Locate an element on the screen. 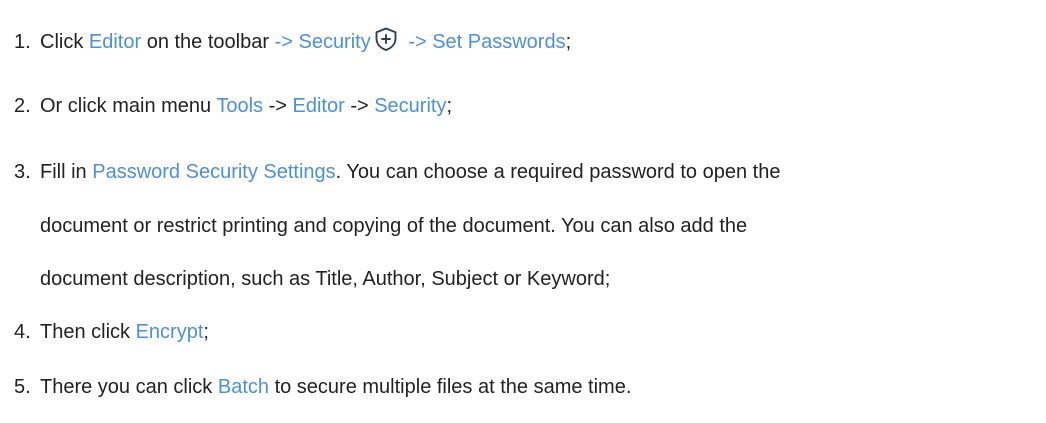  step-text: There you can click is located at coordinates (129, 387).